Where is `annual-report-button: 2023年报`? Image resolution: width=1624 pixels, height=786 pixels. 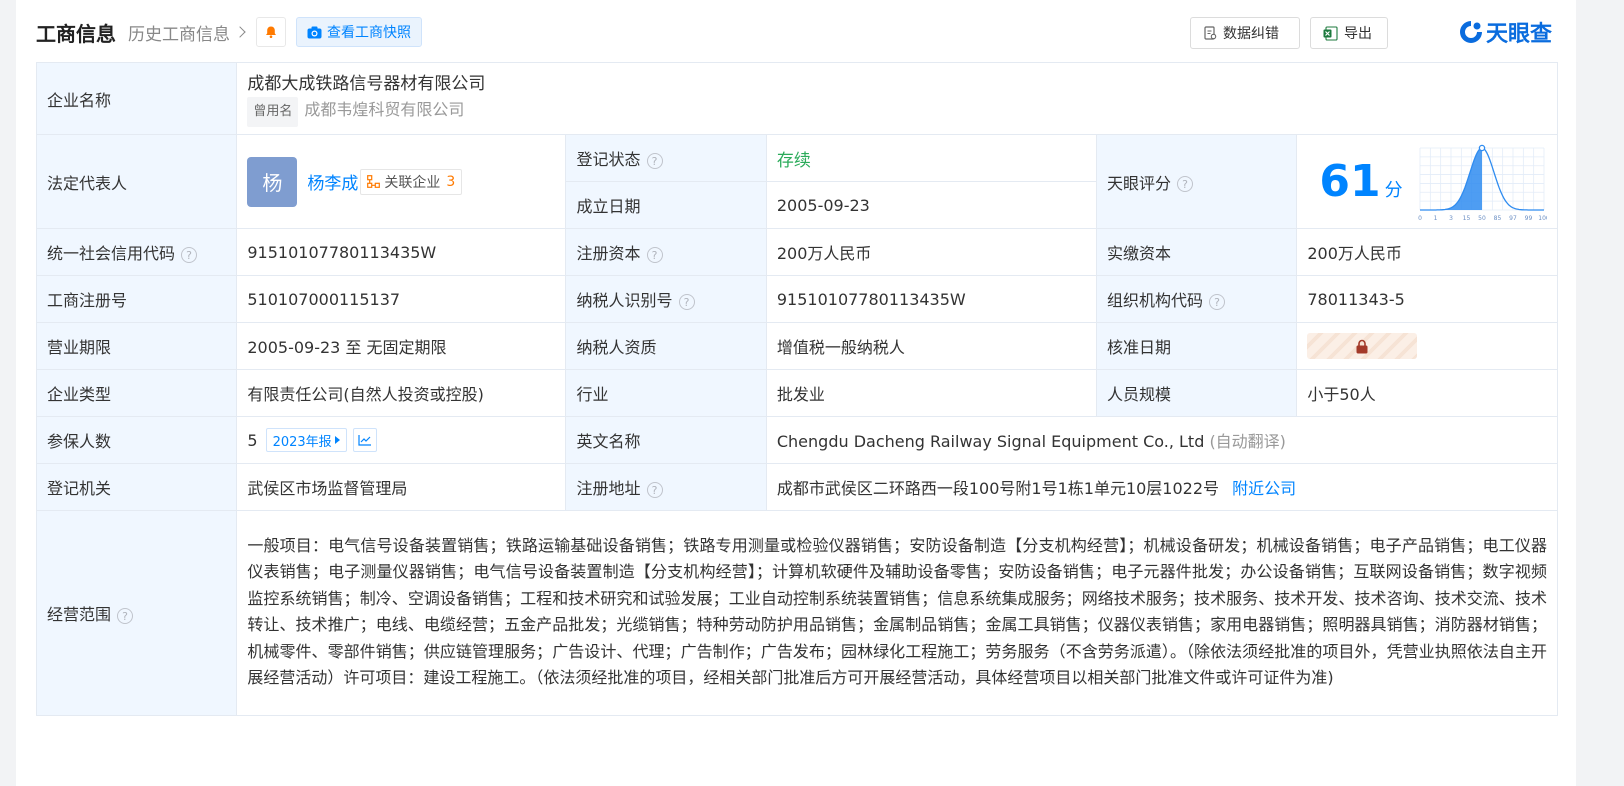 annual-report-button: 2023年报 is located at coordinates (306, 440).